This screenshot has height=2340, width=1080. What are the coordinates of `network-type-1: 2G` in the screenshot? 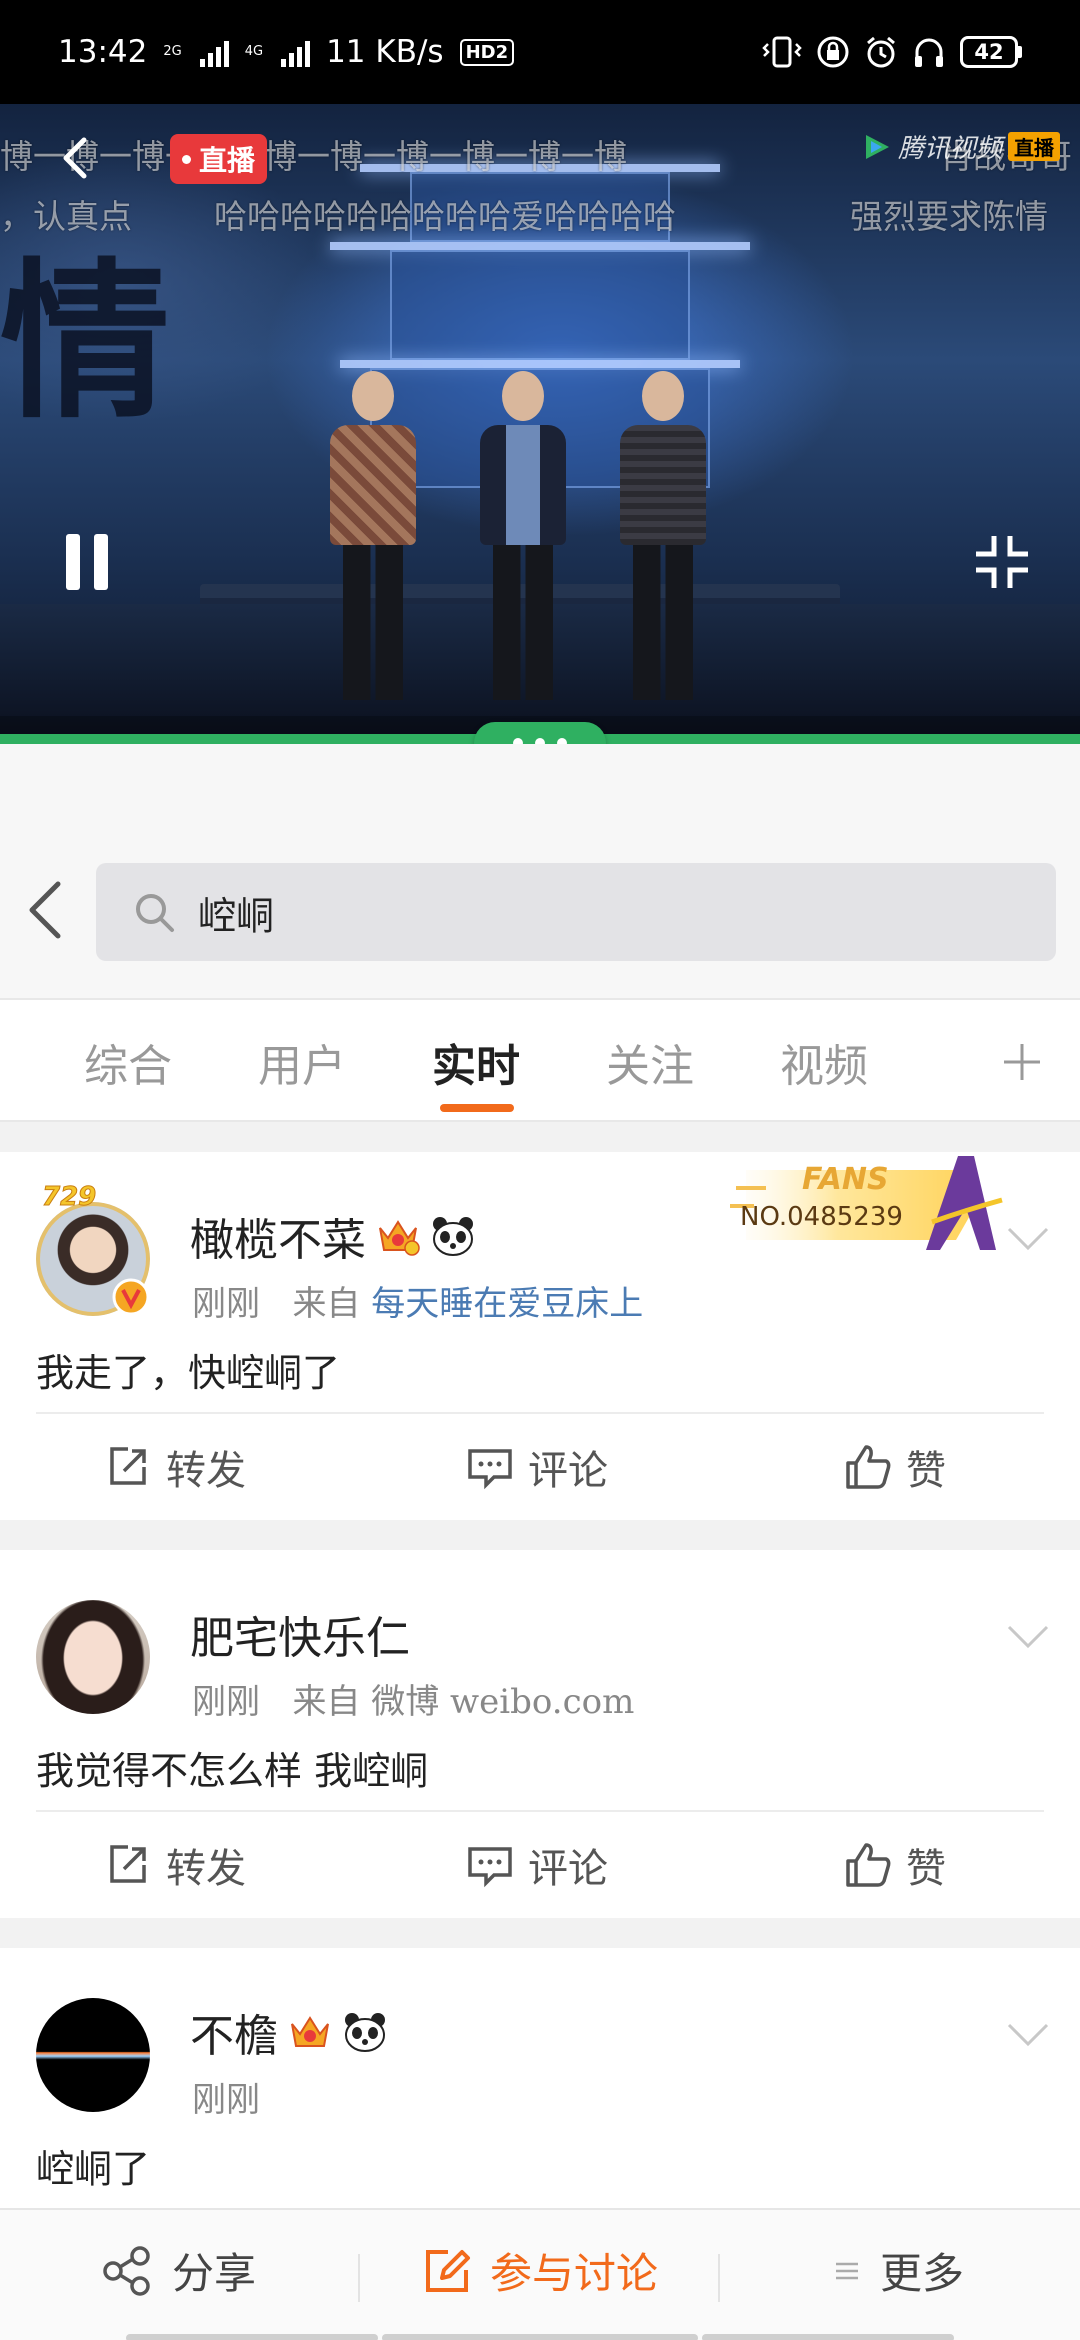 It's located at (172, 51).